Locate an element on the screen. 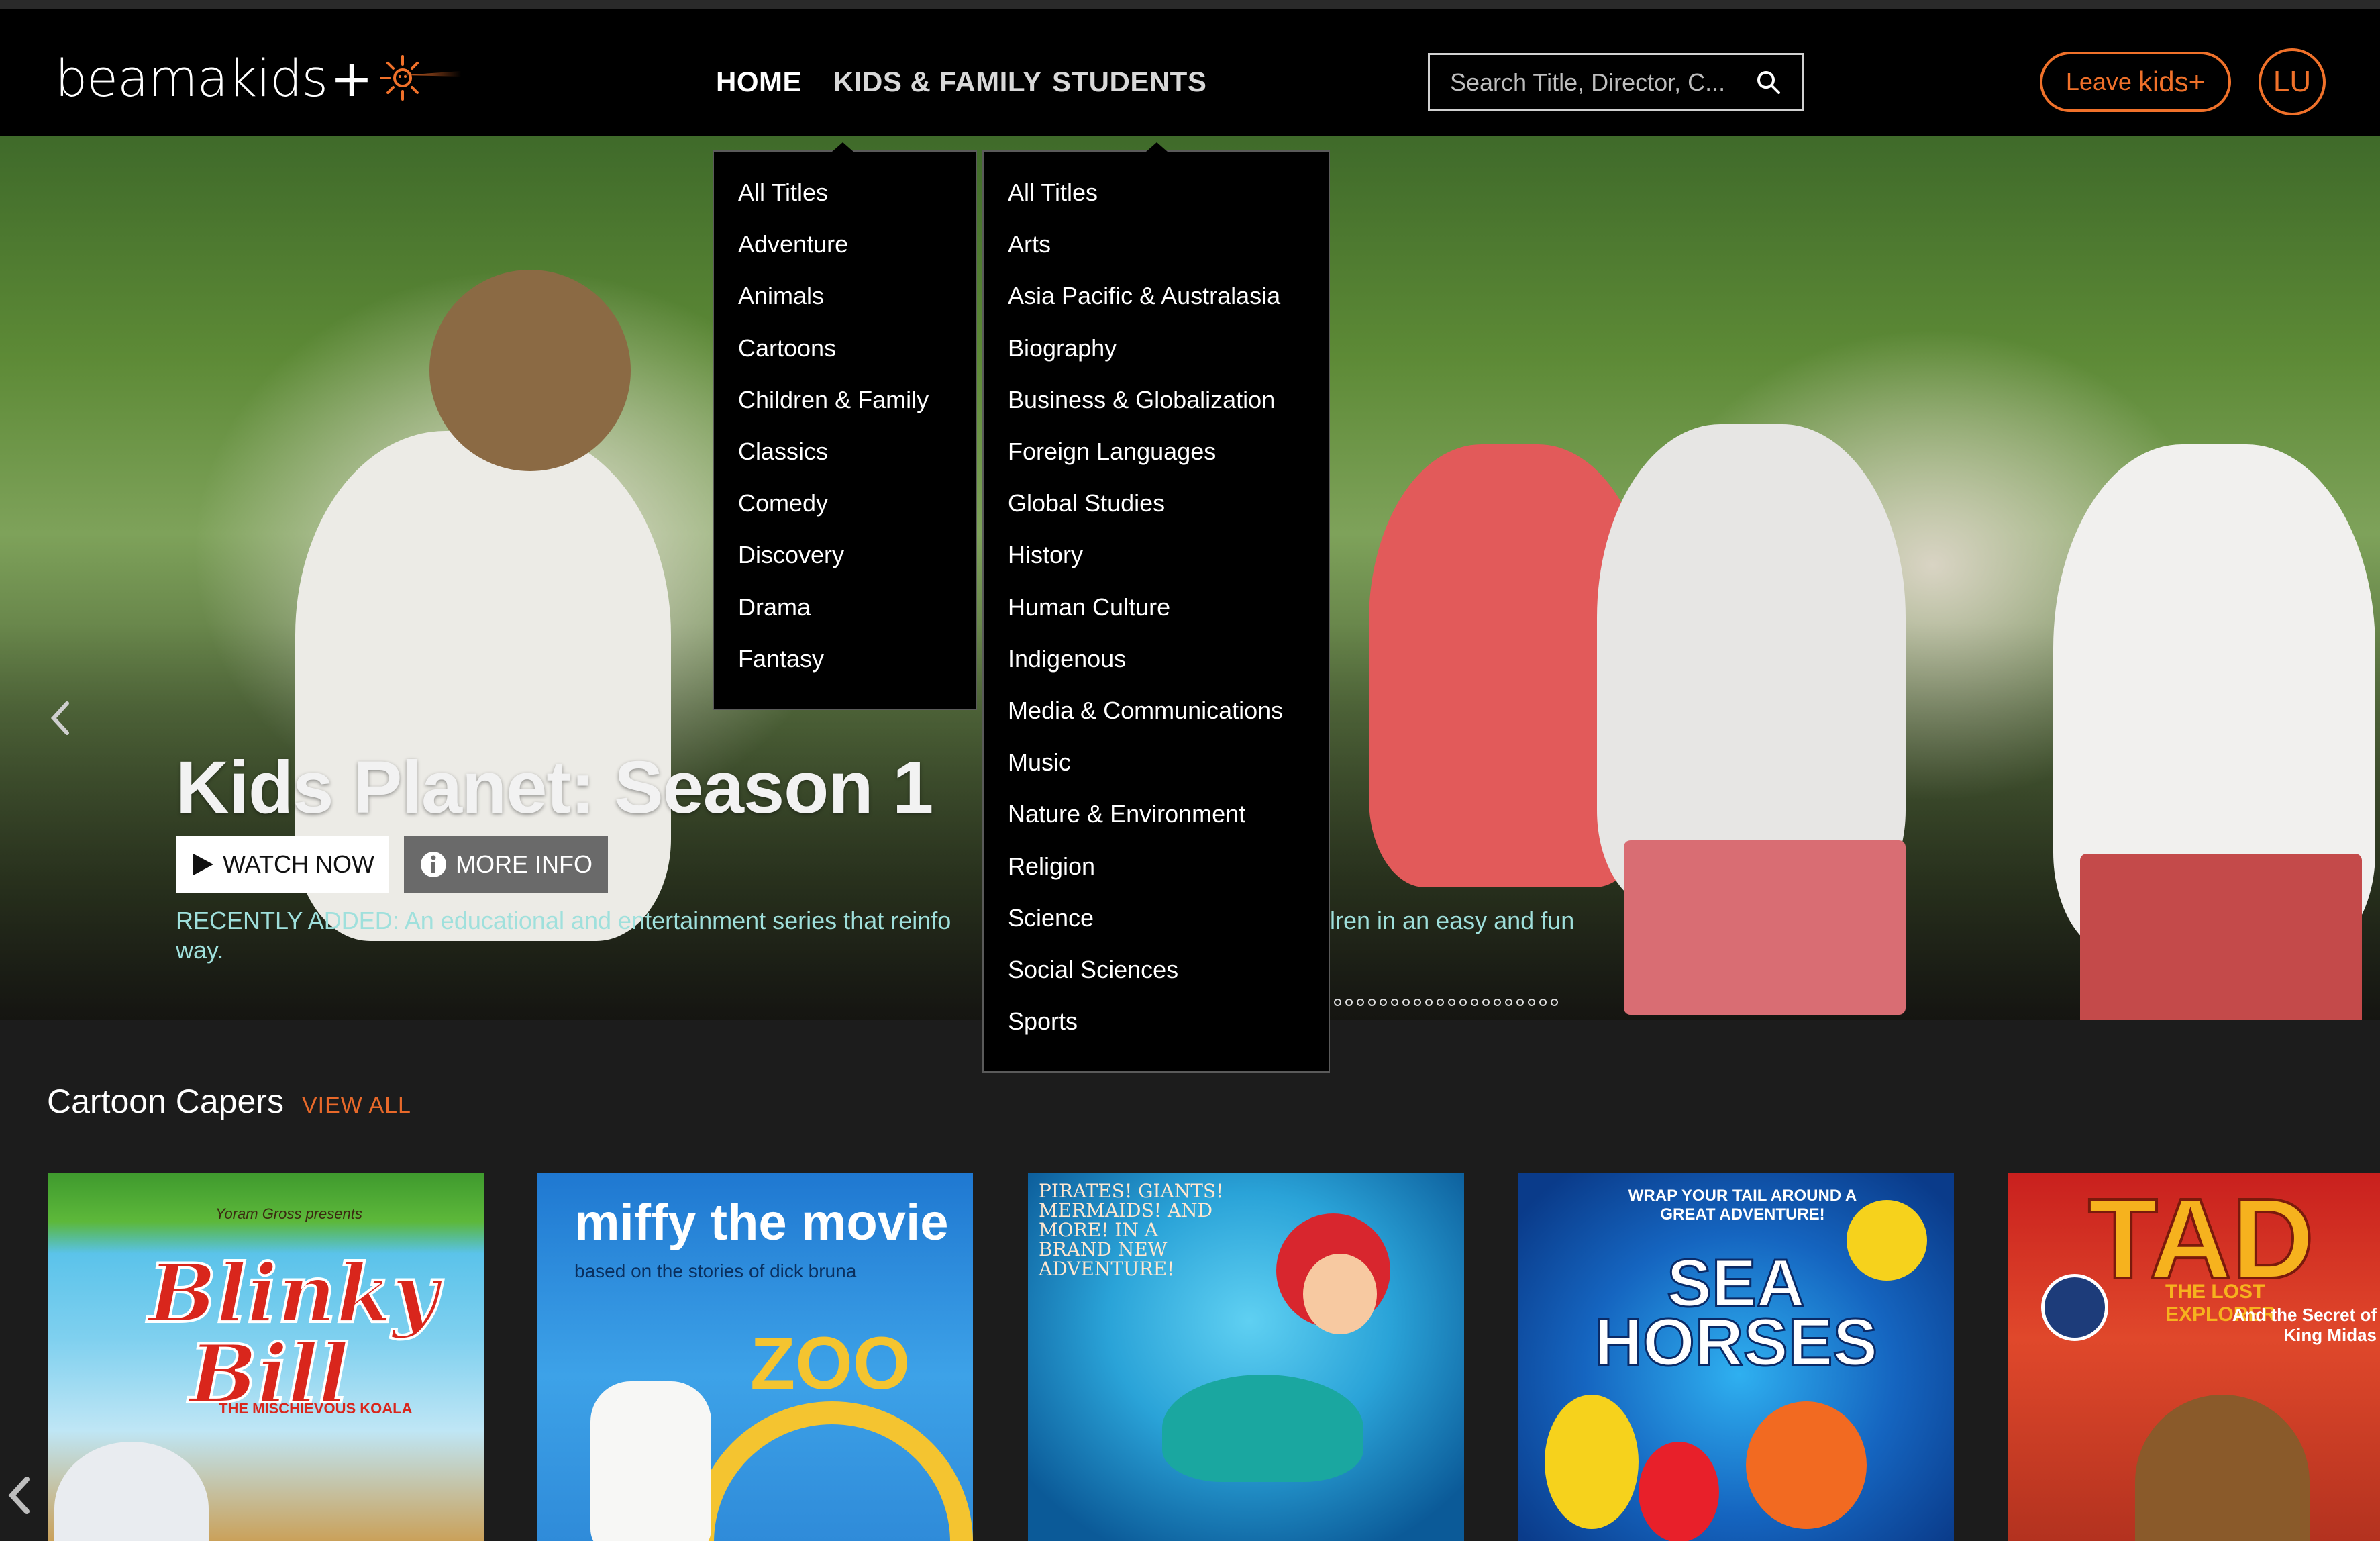  students-menu-item: History is located at coordinates (1046, 555).